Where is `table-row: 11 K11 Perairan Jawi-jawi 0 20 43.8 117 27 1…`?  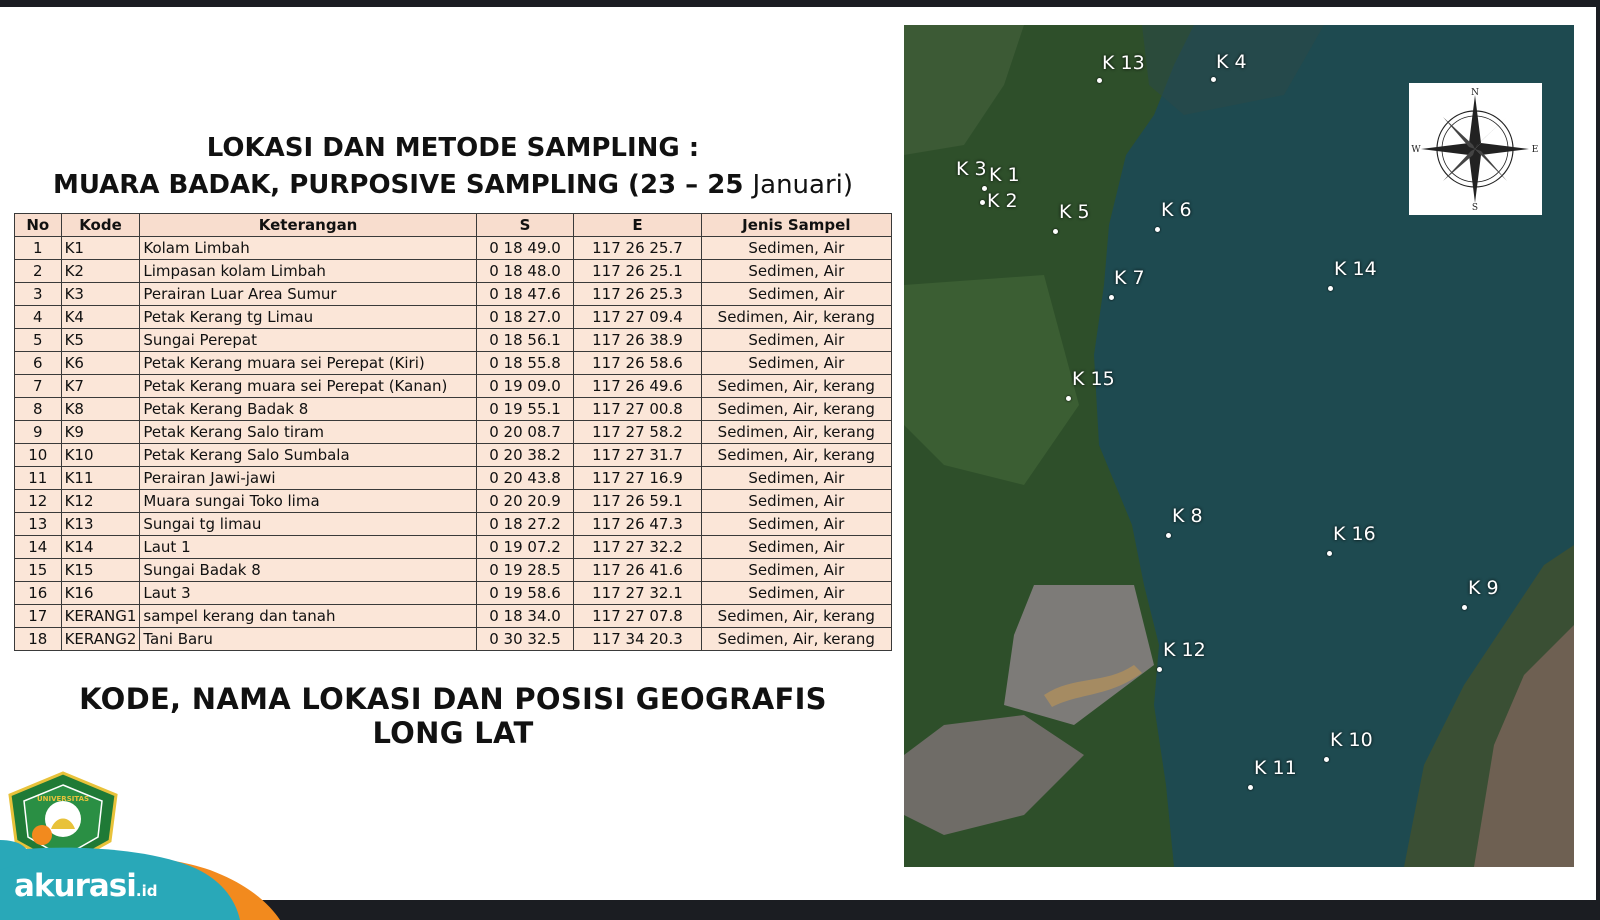 table-row: 11 K11 Perairan Jawi-jawi 0 20 43.8 117 27 1… is located at coordinates (453, 478).